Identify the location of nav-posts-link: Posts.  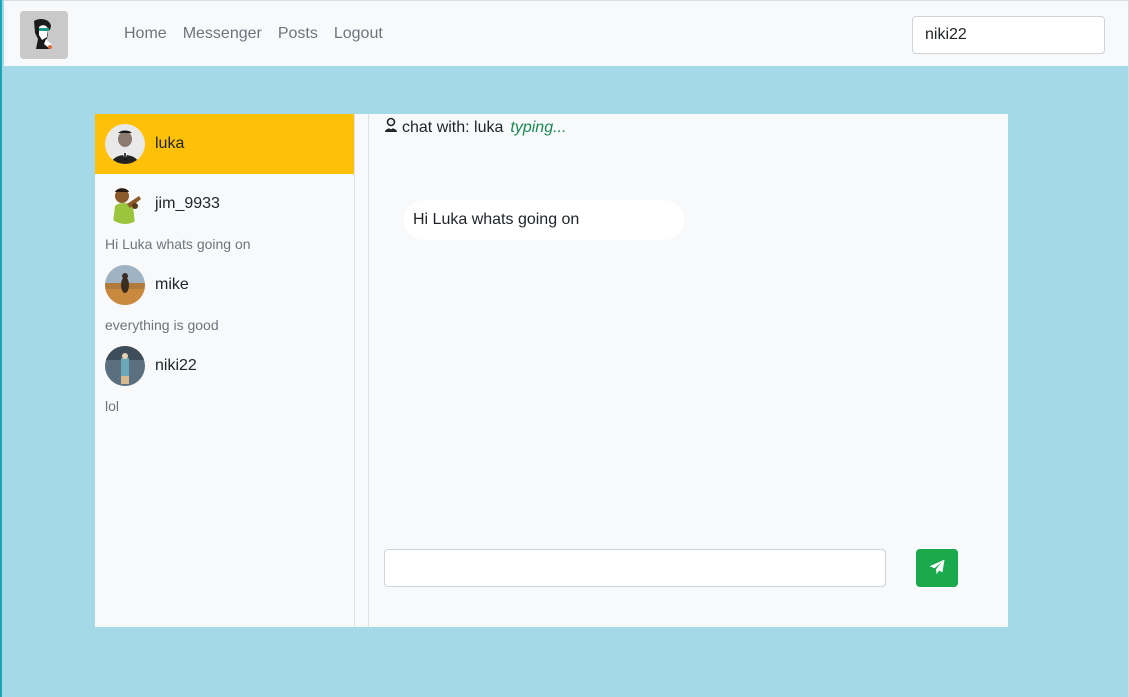
(298, 34).